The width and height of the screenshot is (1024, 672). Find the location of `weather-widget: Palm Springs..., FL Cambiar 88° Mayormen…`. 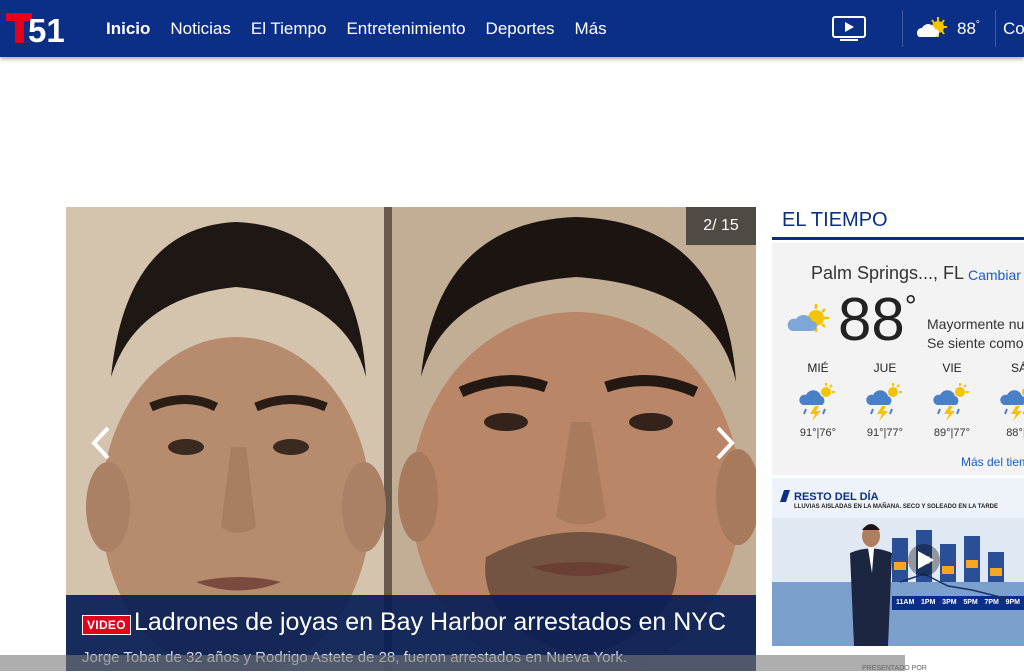

weather-widget: Palm Springs..., FL Cambiar 88° Mayormen… is located at coordinates (898, 359).